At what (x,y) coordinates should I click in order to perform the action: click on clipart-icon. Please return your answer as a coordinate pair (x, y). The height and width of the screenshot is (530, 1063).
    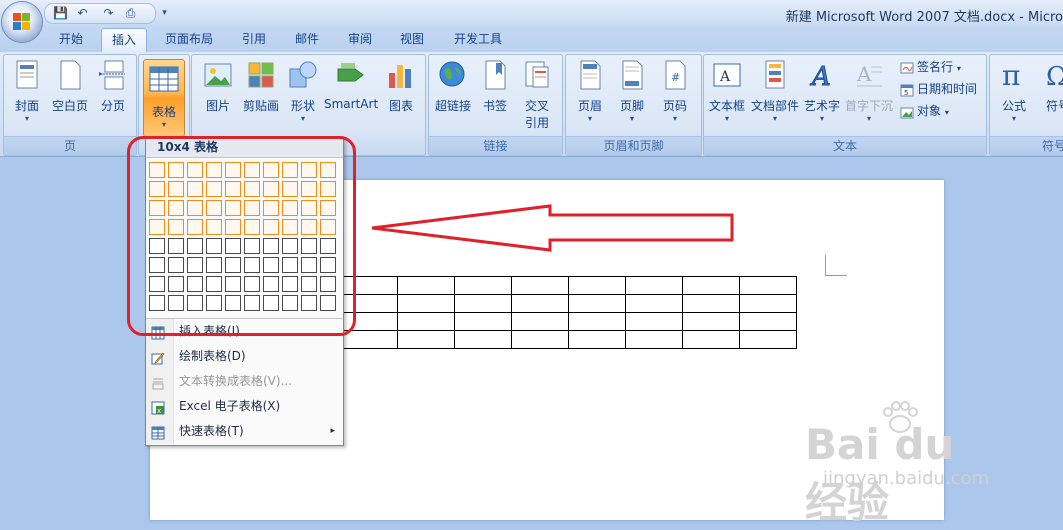
    Looking at the image, I should click on (261, 75).